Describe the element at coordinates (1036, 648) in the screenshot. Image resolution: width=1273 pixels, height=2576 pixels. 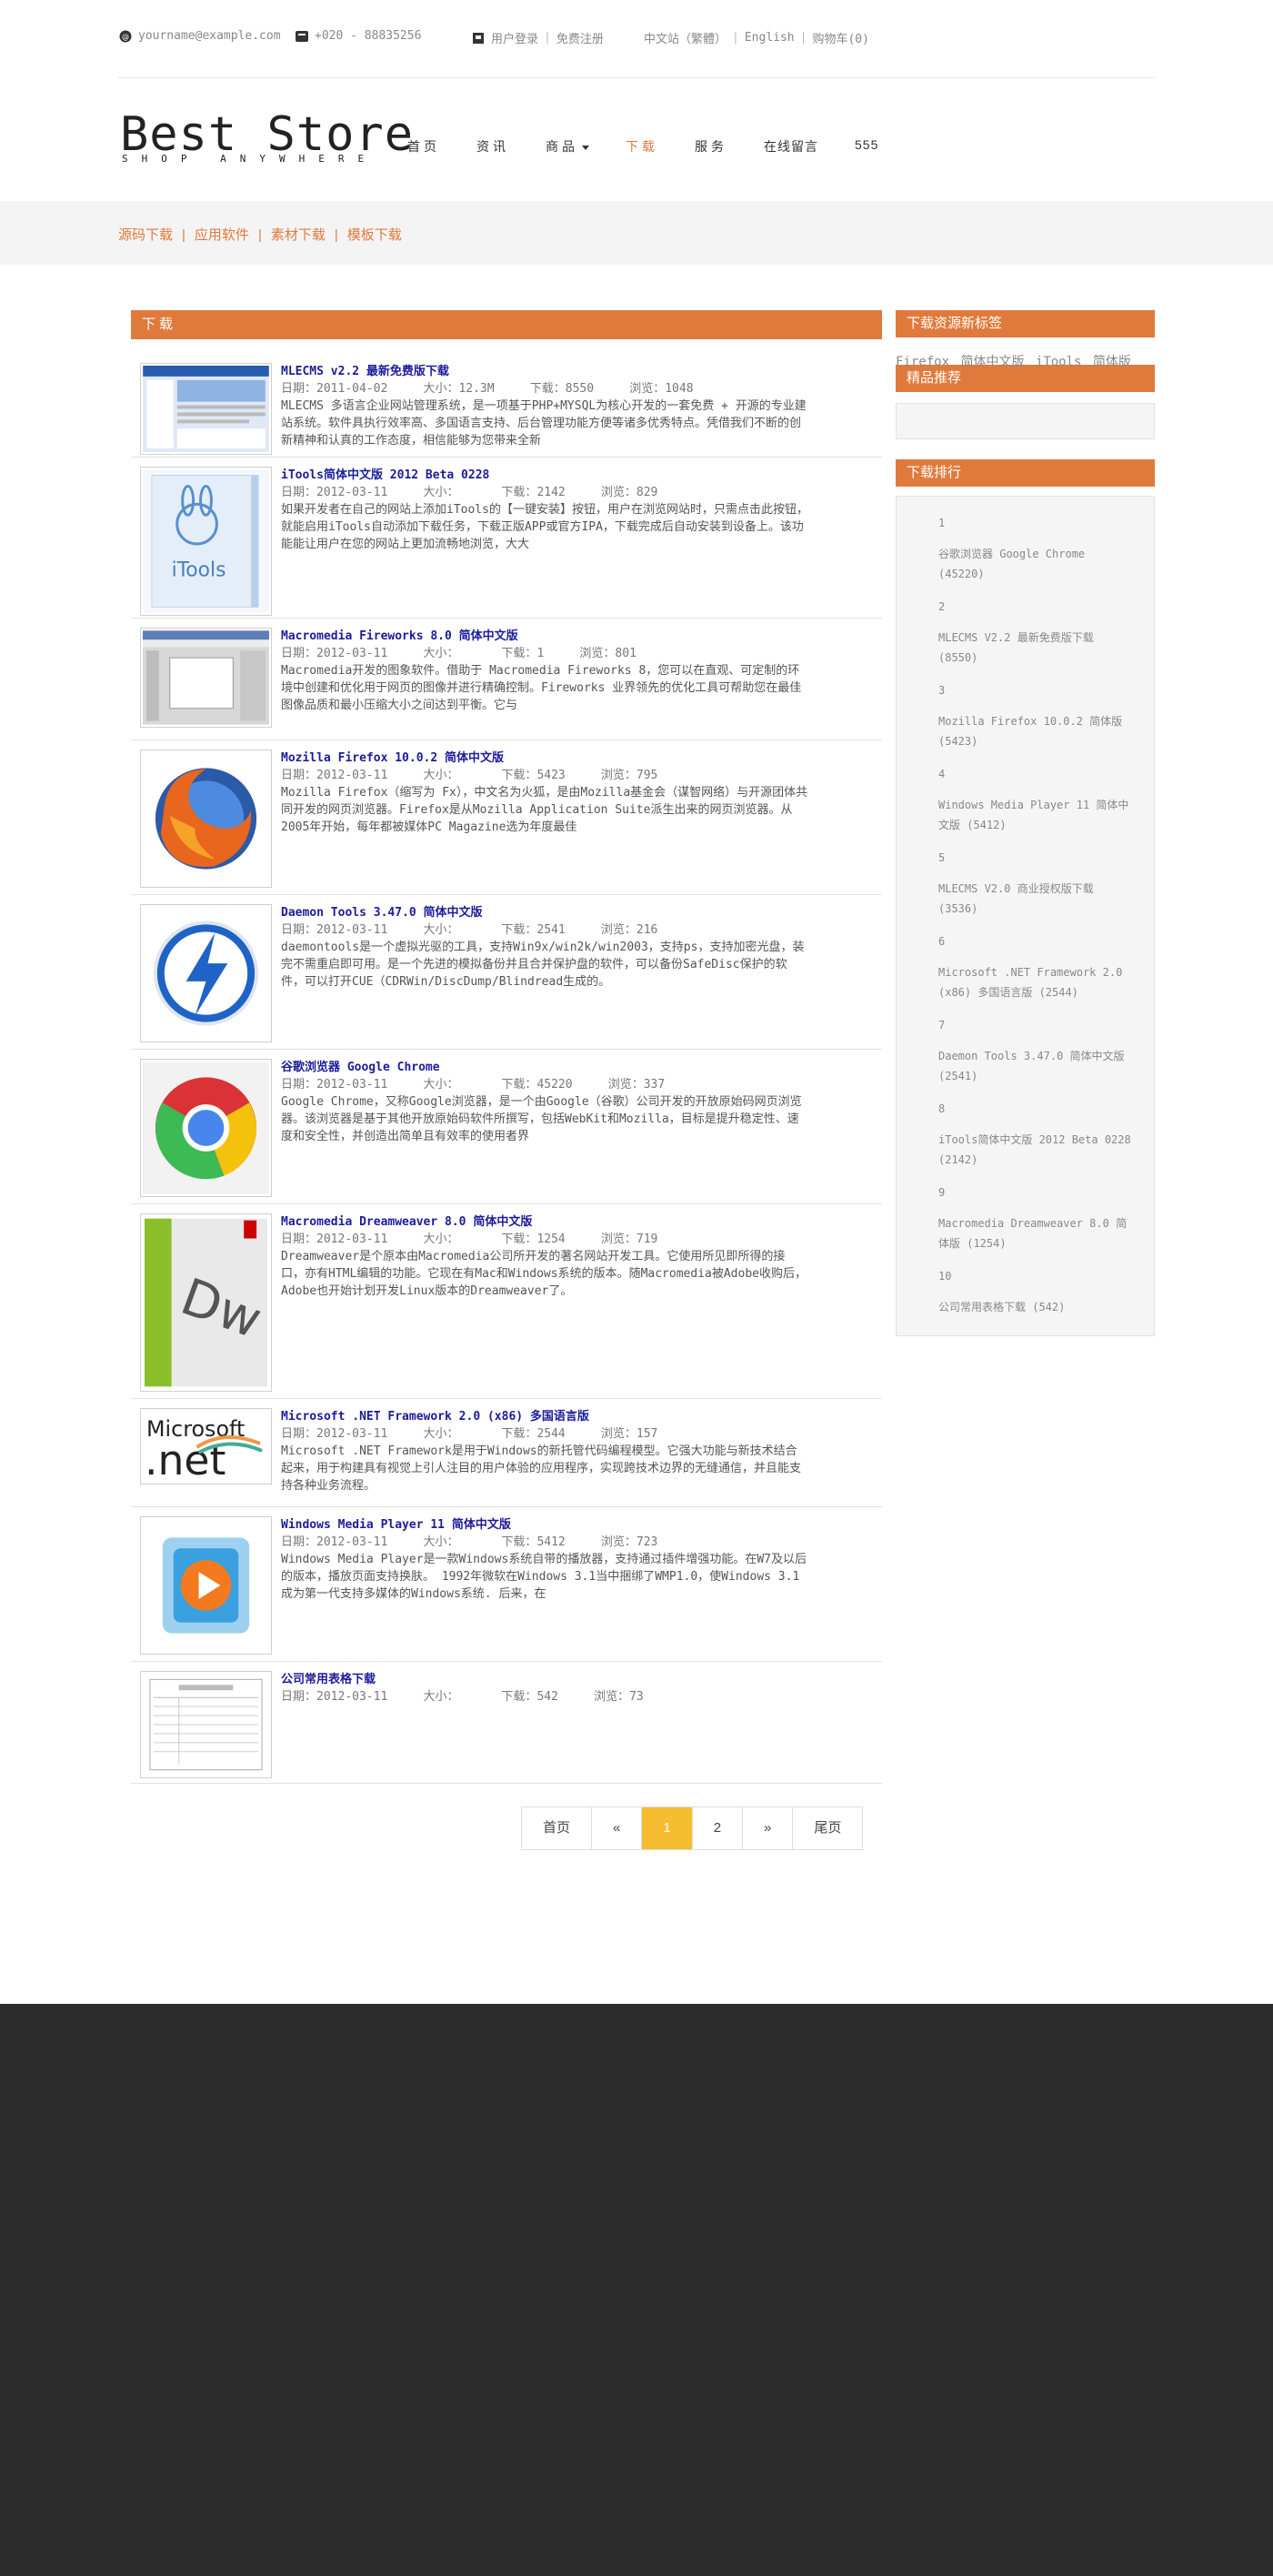
I see `rank-item: MLECMS V2.2 最新免费版下载 (8550)` at that location.